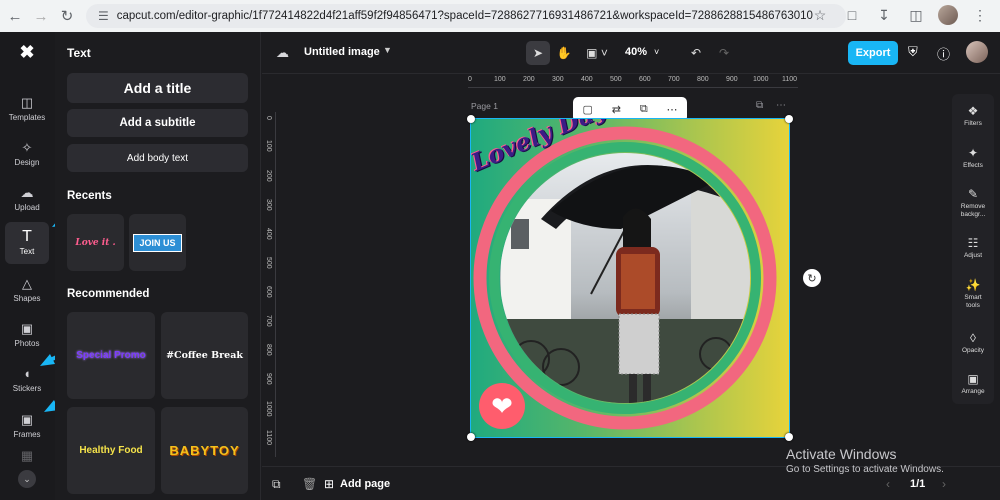  I want to click on undo-icon: ↶, so click(696, 53).